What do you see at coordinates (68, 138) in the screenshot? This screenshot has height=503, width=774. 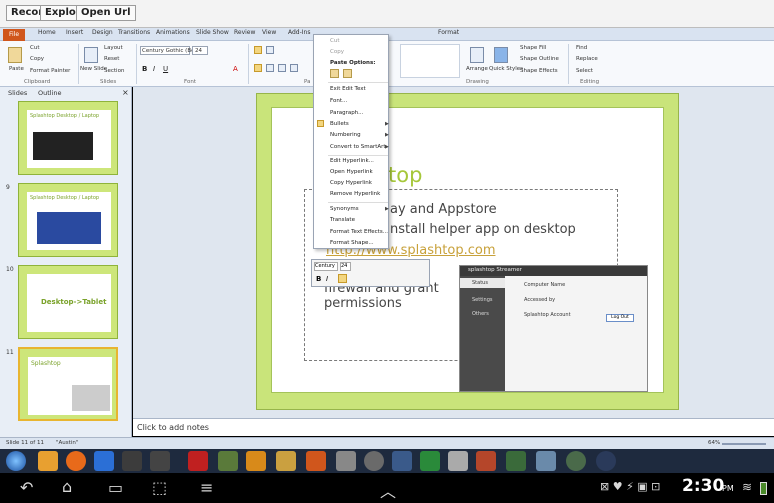 I see `slide-thumbnail-8: Splashtop Desktop / Laptop` at bounding box center [68, 138].